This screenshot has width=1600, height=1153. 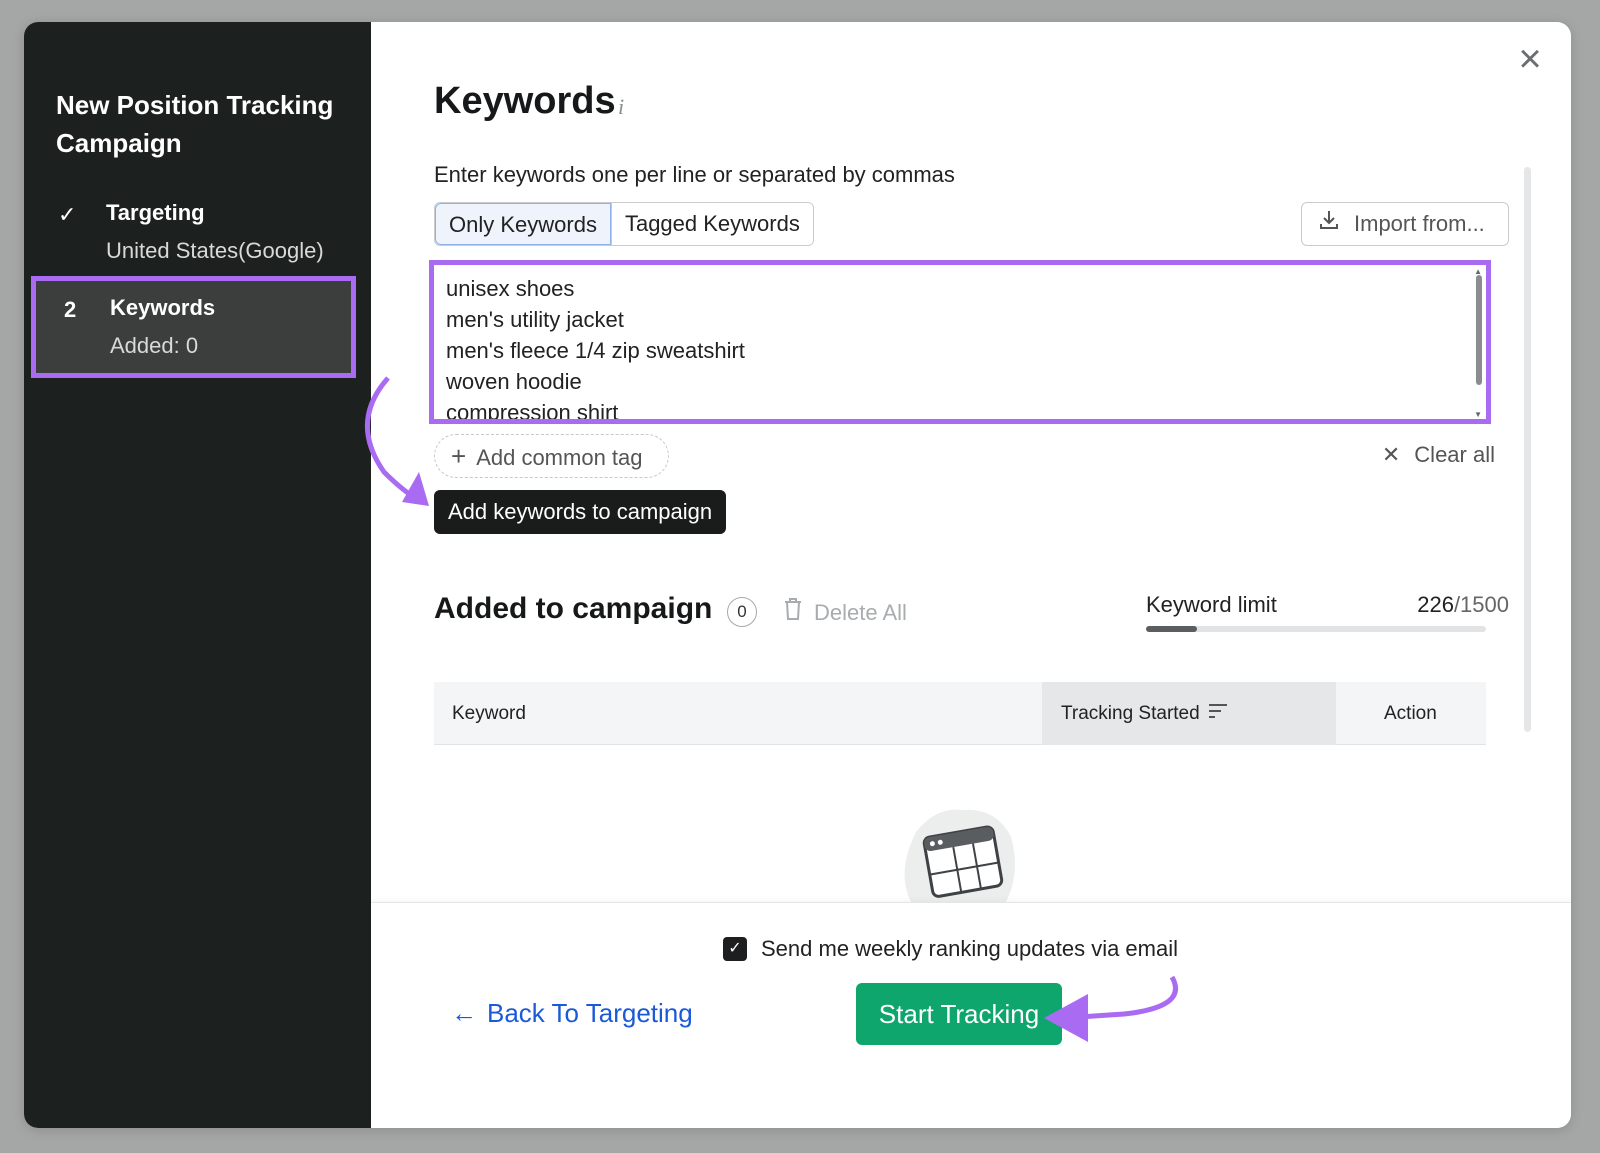 What do you see at coordinates (1527, 449) in the screenshot?
I see `main-scrollbar` at bounding box center [1527, 449].